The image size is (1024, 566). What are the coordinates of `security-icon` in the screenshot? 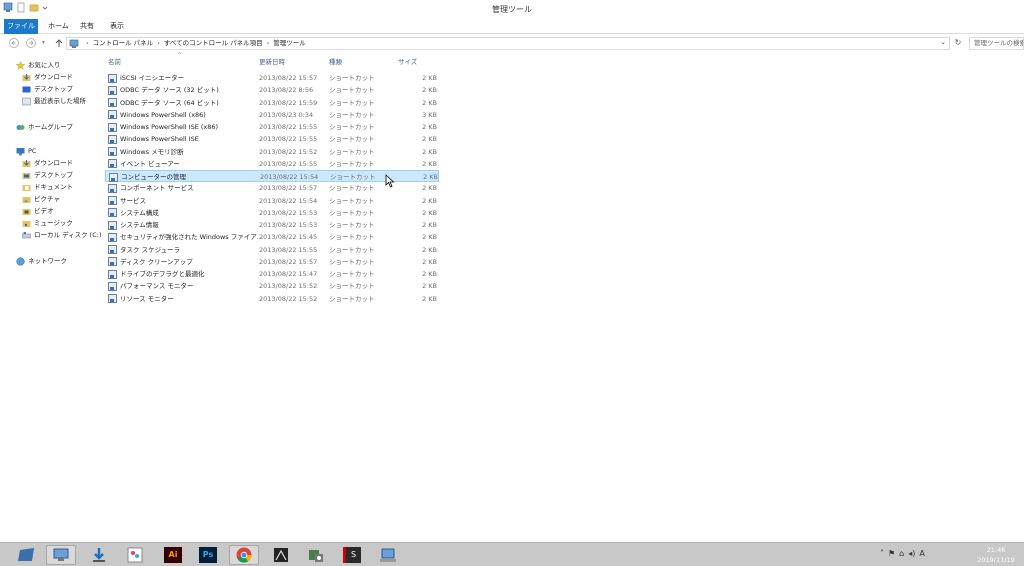 It's located at (316, 555).